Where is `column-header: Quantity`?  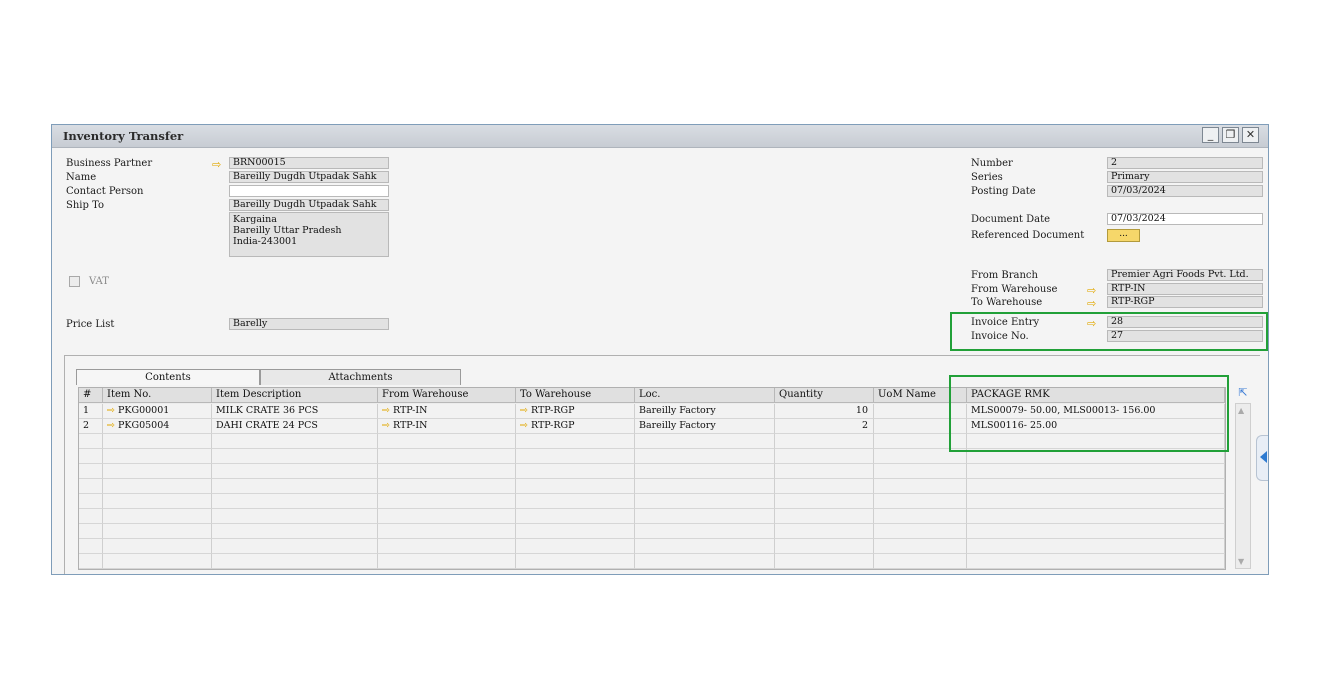 column-header: Quantity is located at coordinates (824, 395).